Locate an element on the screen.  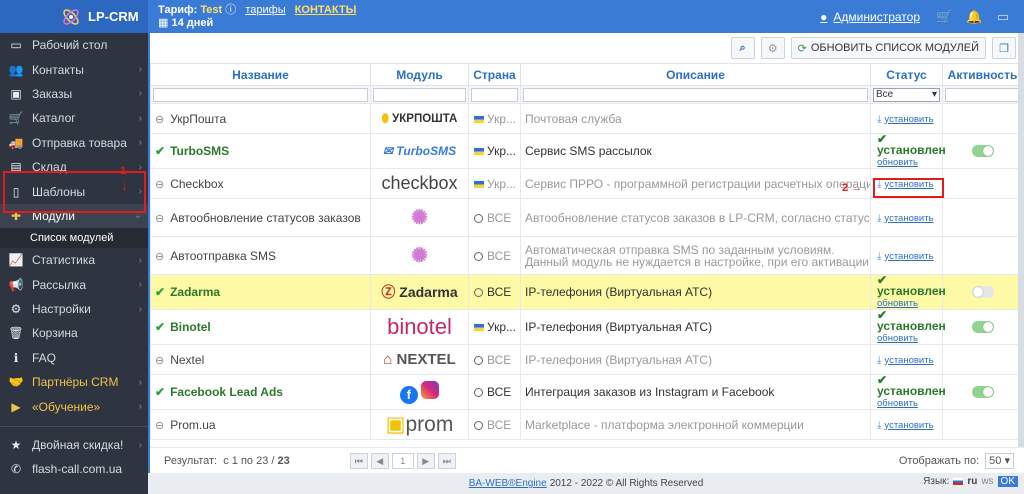
tariffs-link: тарифы is located at coordinates (265, 10).